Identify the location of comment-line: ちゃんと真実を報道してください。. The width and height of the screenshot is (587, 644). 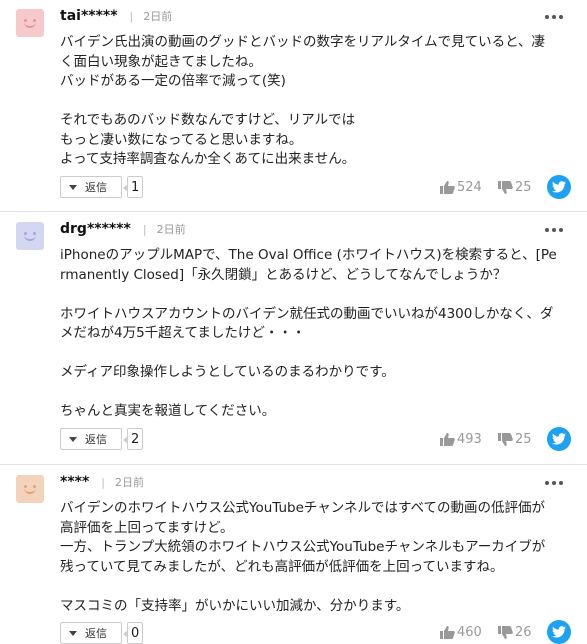
(168, 411).